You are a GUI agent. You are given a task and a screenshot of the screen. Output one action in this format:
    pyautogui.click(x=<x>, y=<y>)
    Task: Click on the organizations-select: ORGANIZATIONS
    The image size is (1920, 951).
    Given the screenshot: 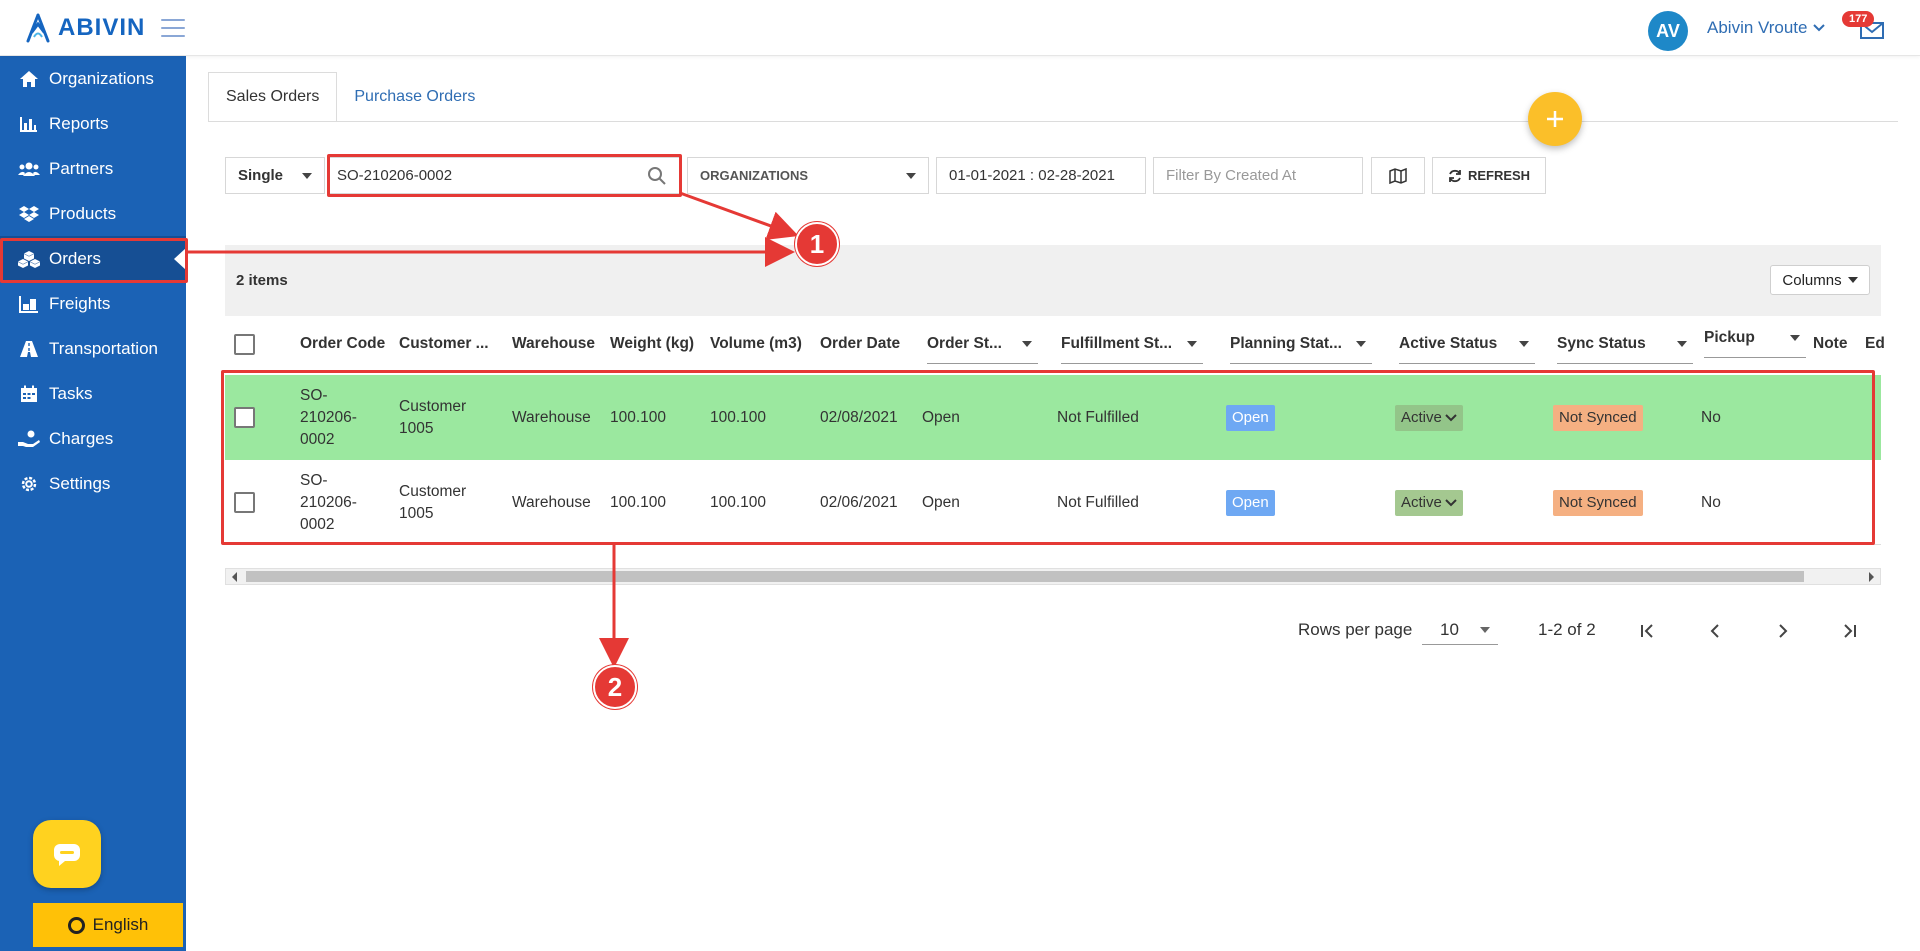 What is the action you would take?
    pyautogui.click(x=808, y=175)
    